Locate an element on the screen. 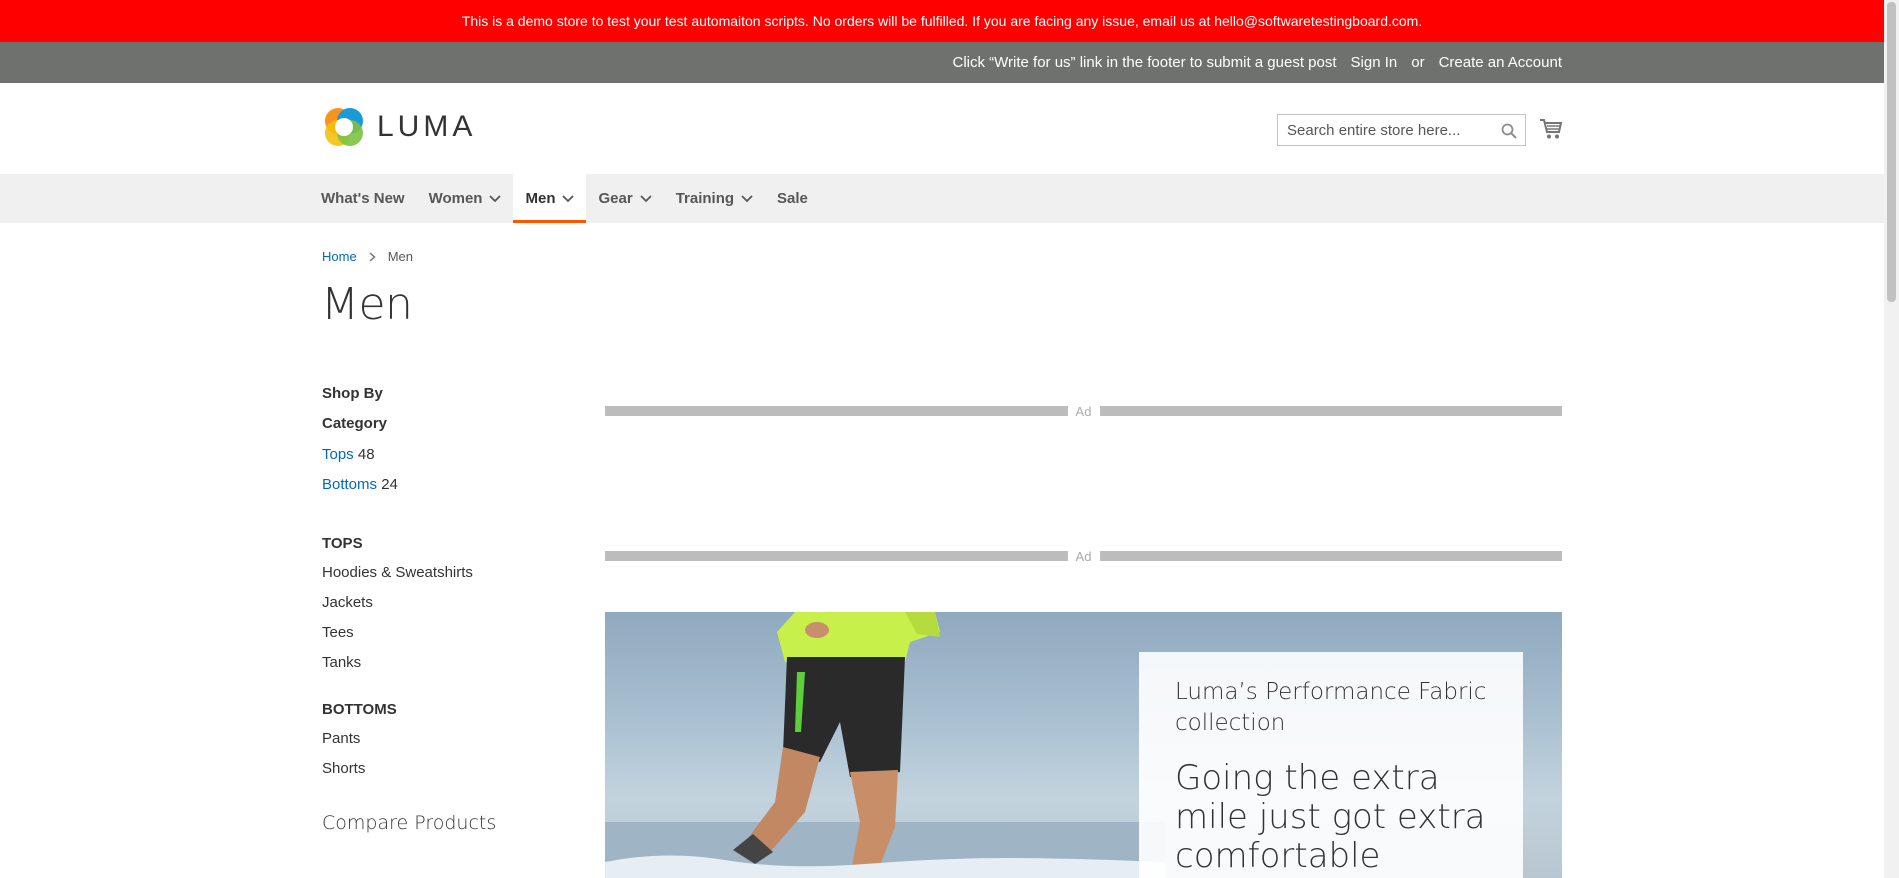  nav-item-training: Training is located at coordinates (714, 198).